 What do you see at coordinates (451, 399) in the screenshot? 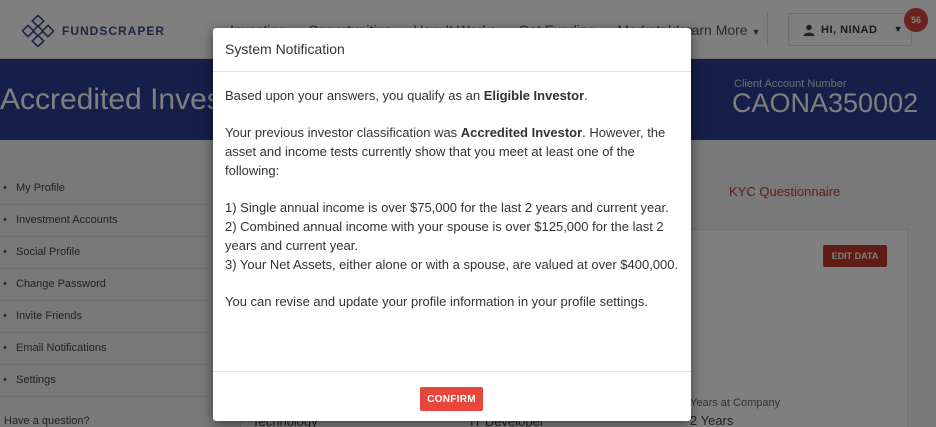
I see `confirm-button: CONFIRM` at bounding box center [451, 399].